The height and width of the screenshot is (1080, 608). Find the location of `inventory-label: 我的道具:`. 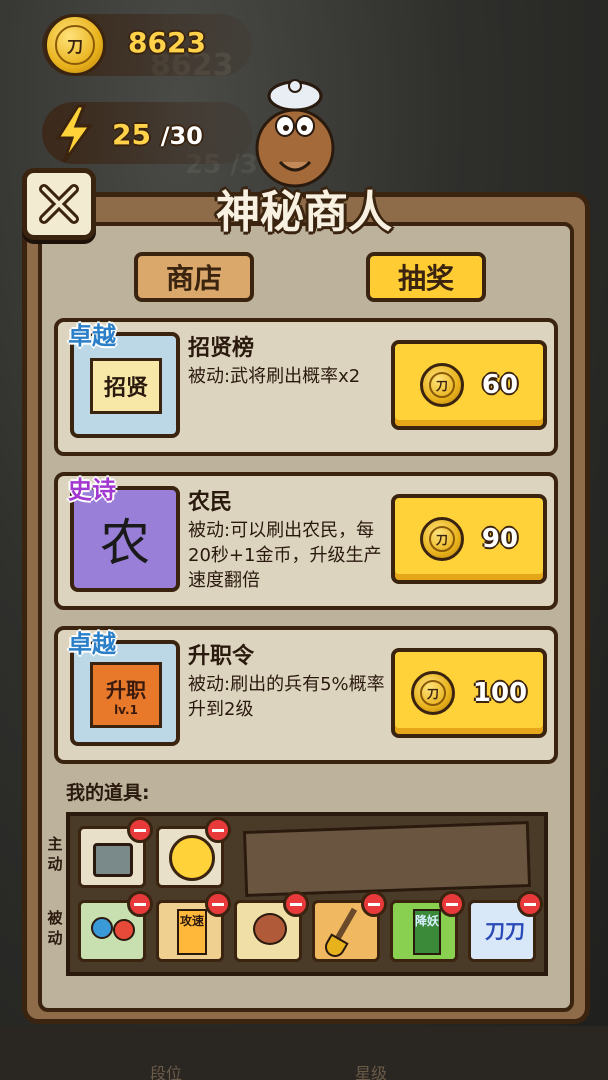

inventory-label: 我的道具: is located at coordinates (108, 793).